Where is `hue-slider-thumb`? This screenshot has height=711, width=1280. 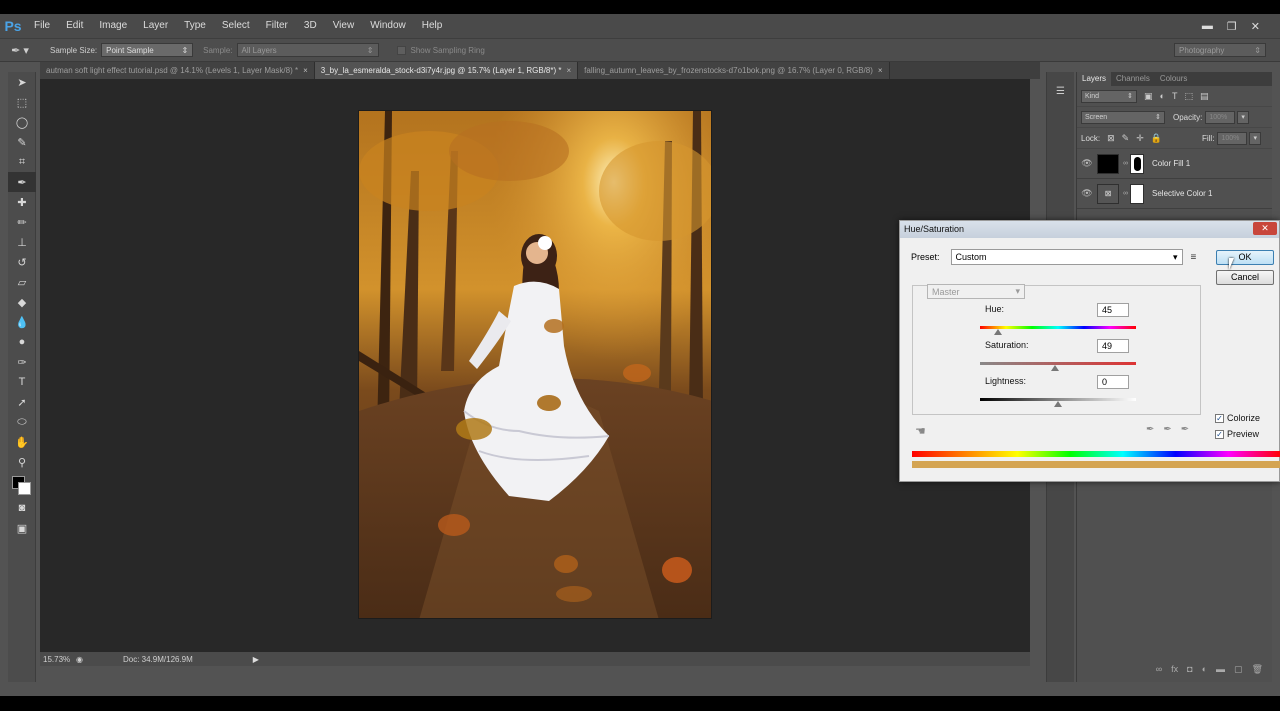 hue-slider-thumb is located at coordinates (998, 332).